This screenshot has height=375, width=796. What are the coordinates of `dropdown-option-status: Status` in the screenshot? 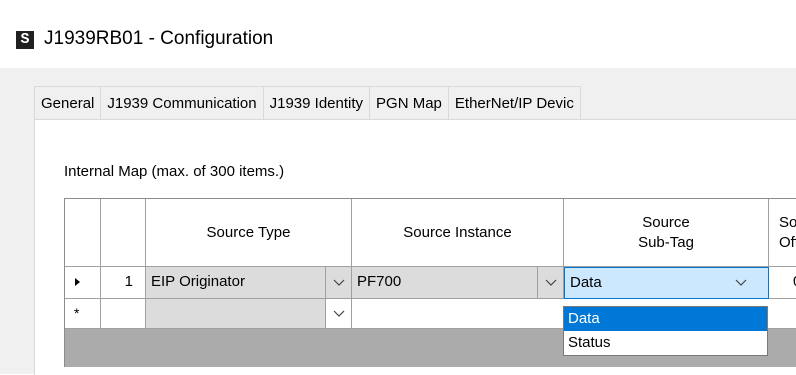 It's located at (665, 343).